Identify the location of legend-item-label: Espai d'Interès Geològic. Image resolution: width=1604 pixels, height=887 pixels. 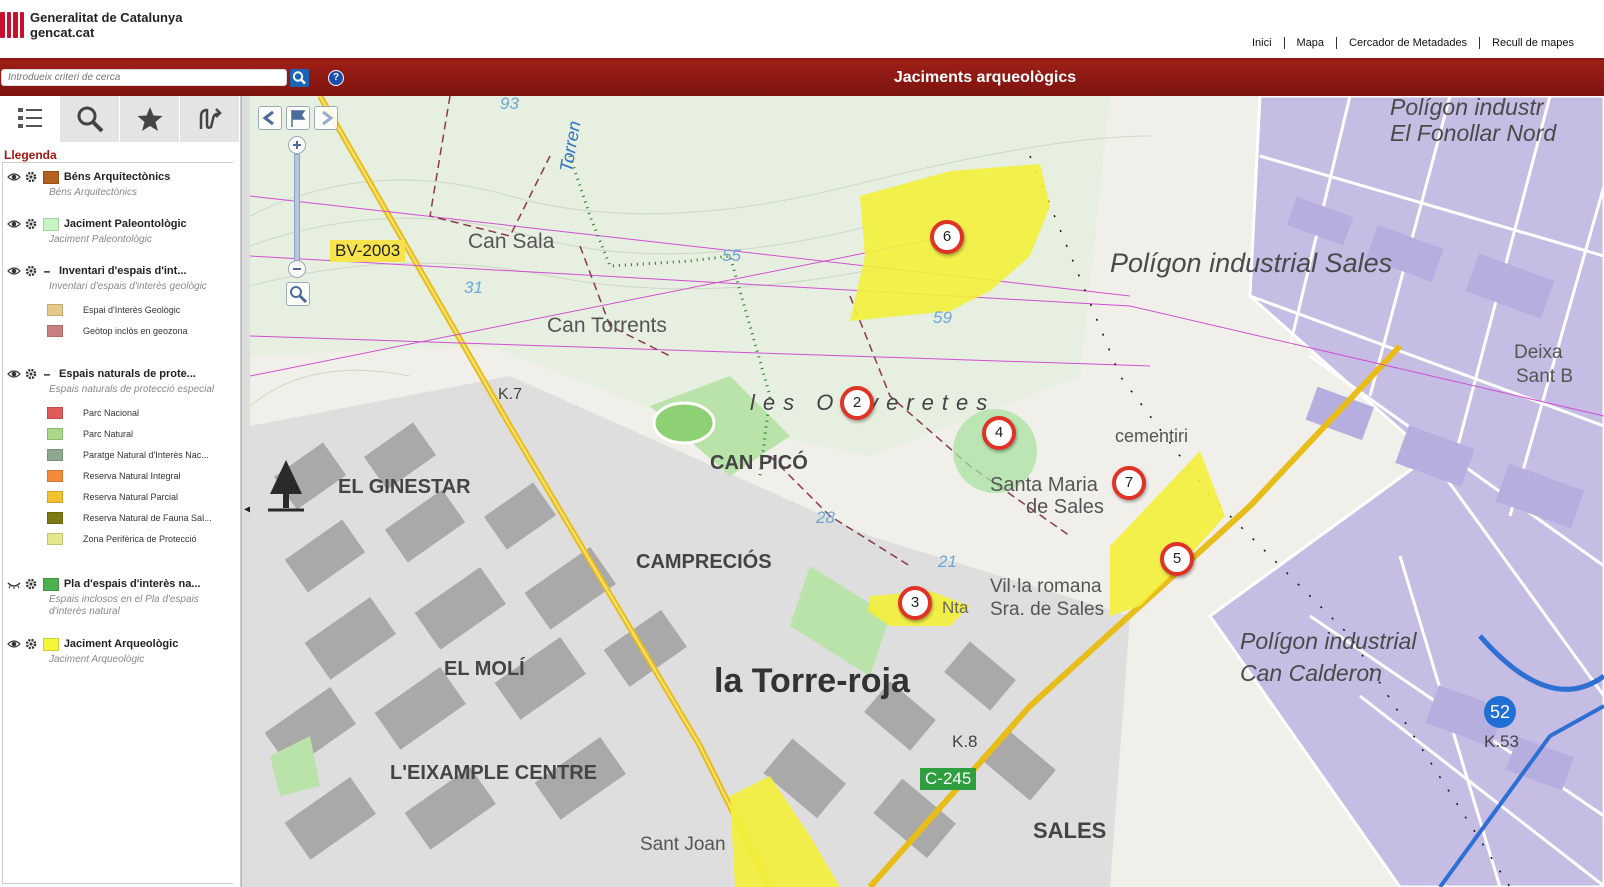
(132, 309).